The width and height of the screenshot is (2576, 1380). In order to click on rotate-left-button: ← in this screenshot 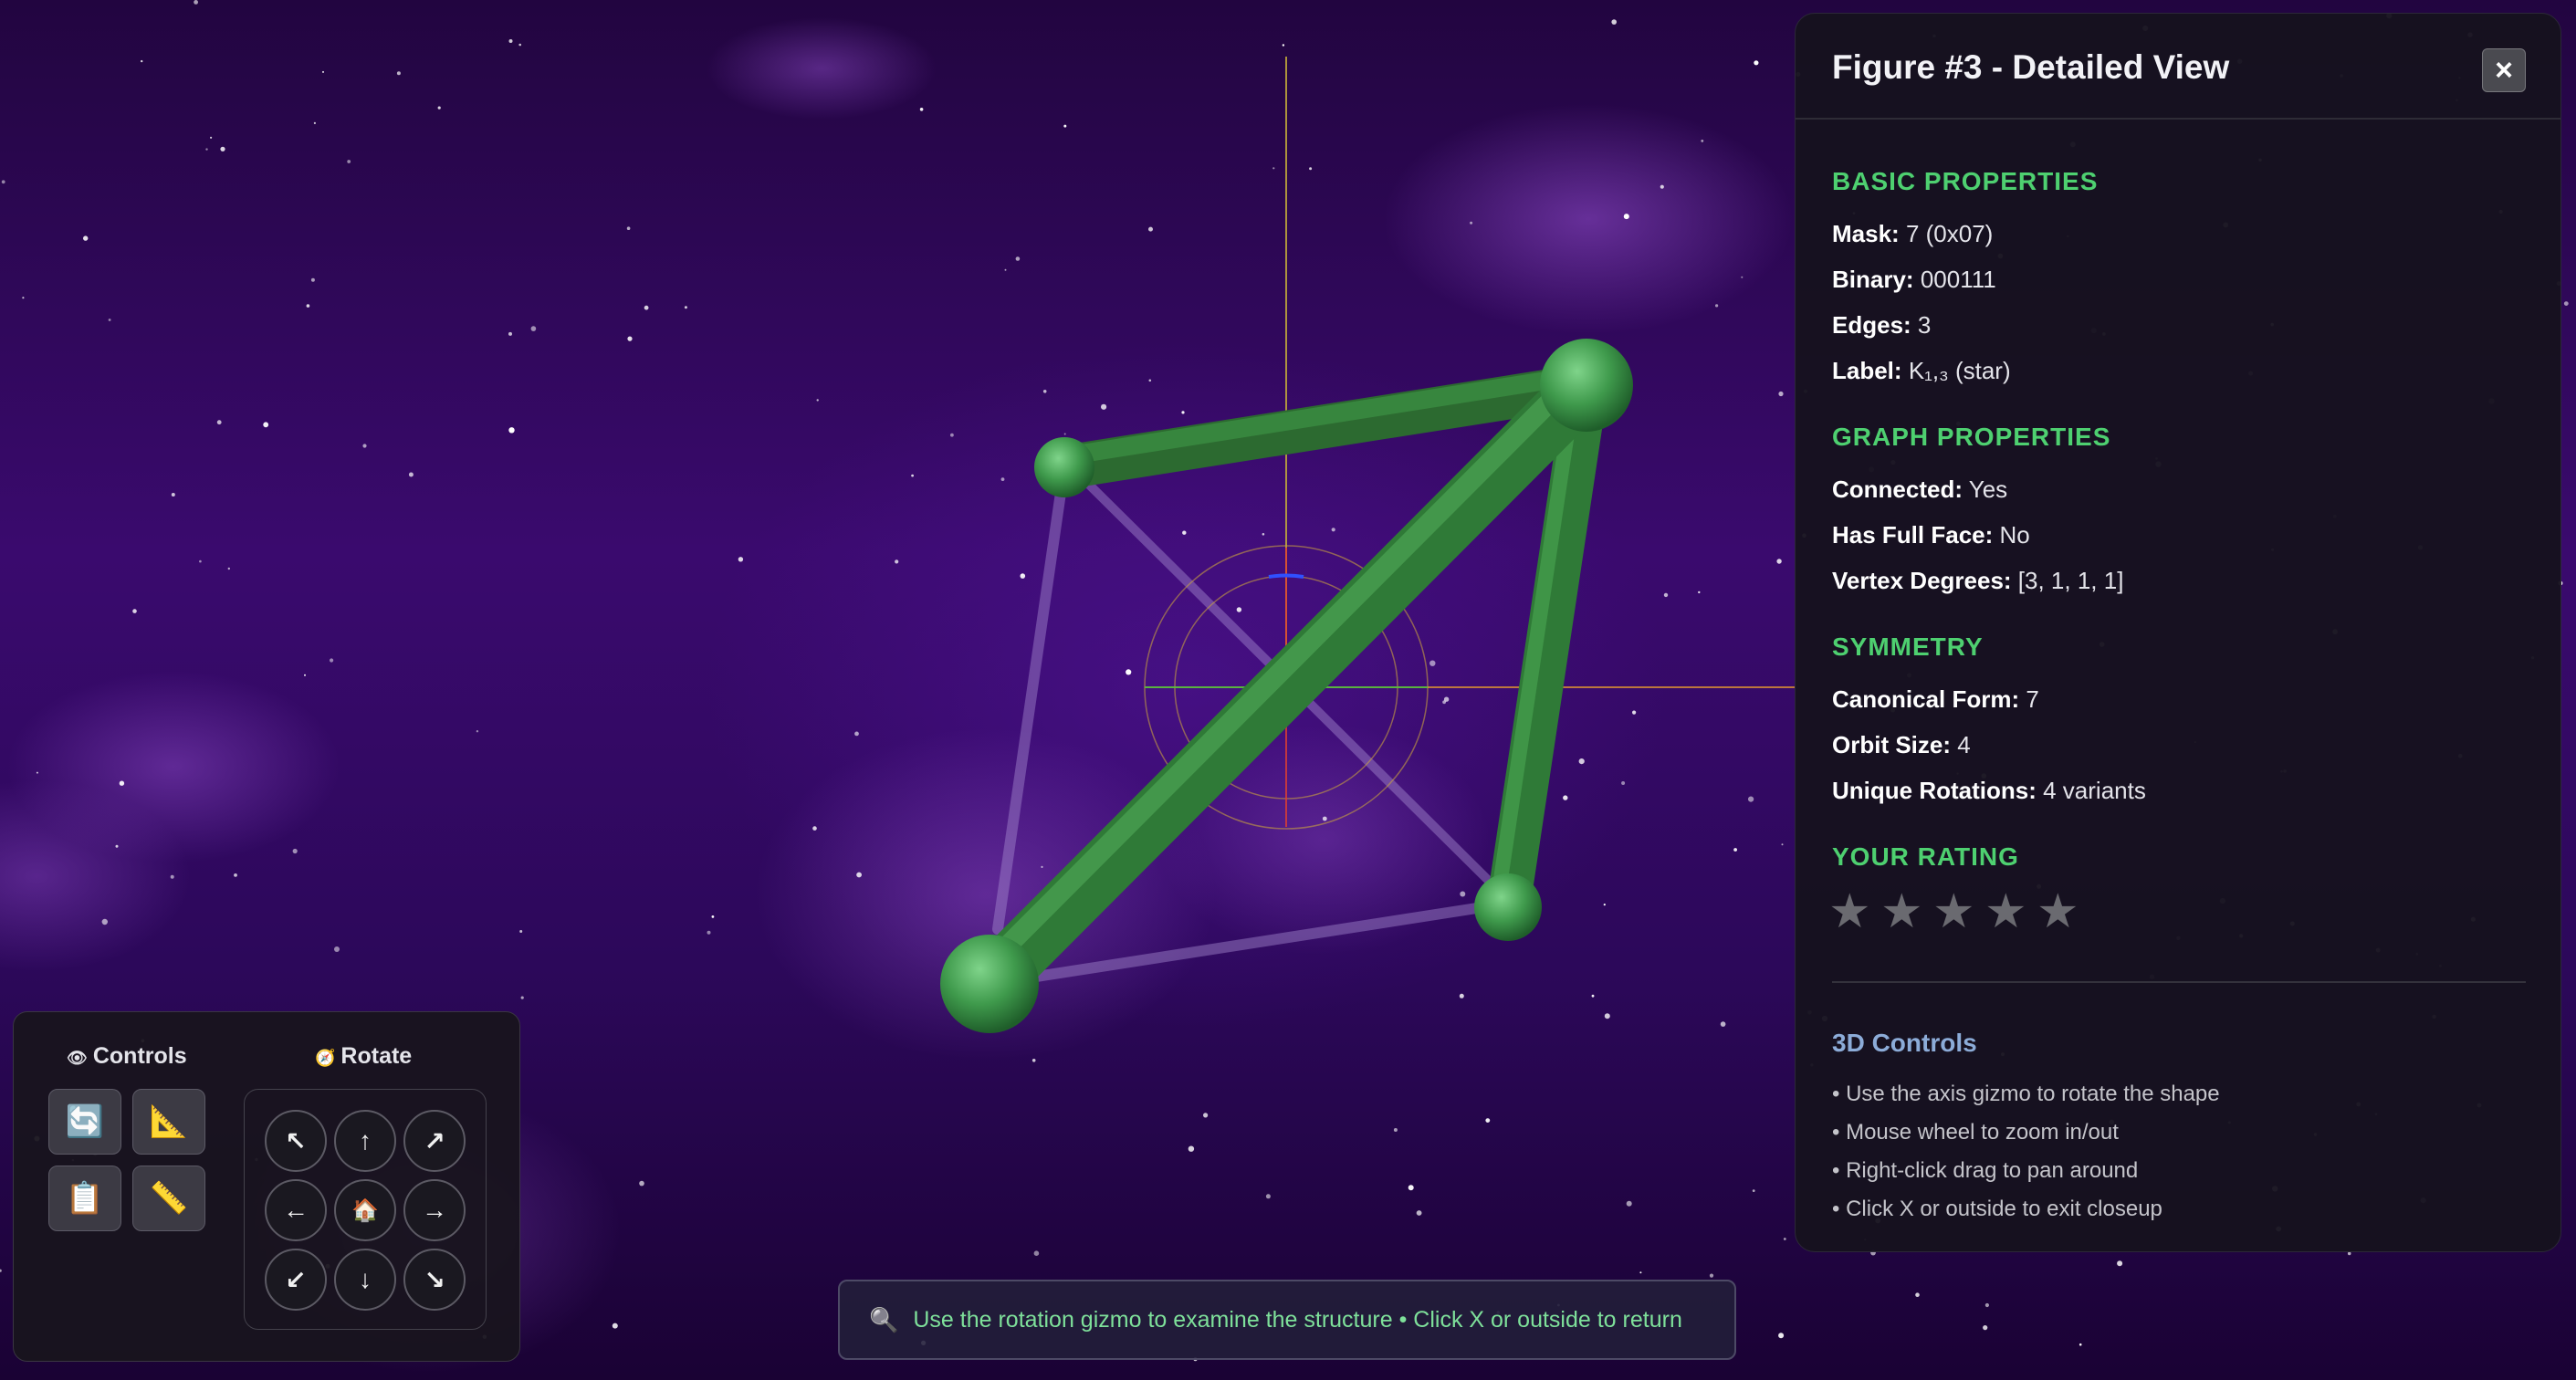, I will do `click(296, 1210)`.